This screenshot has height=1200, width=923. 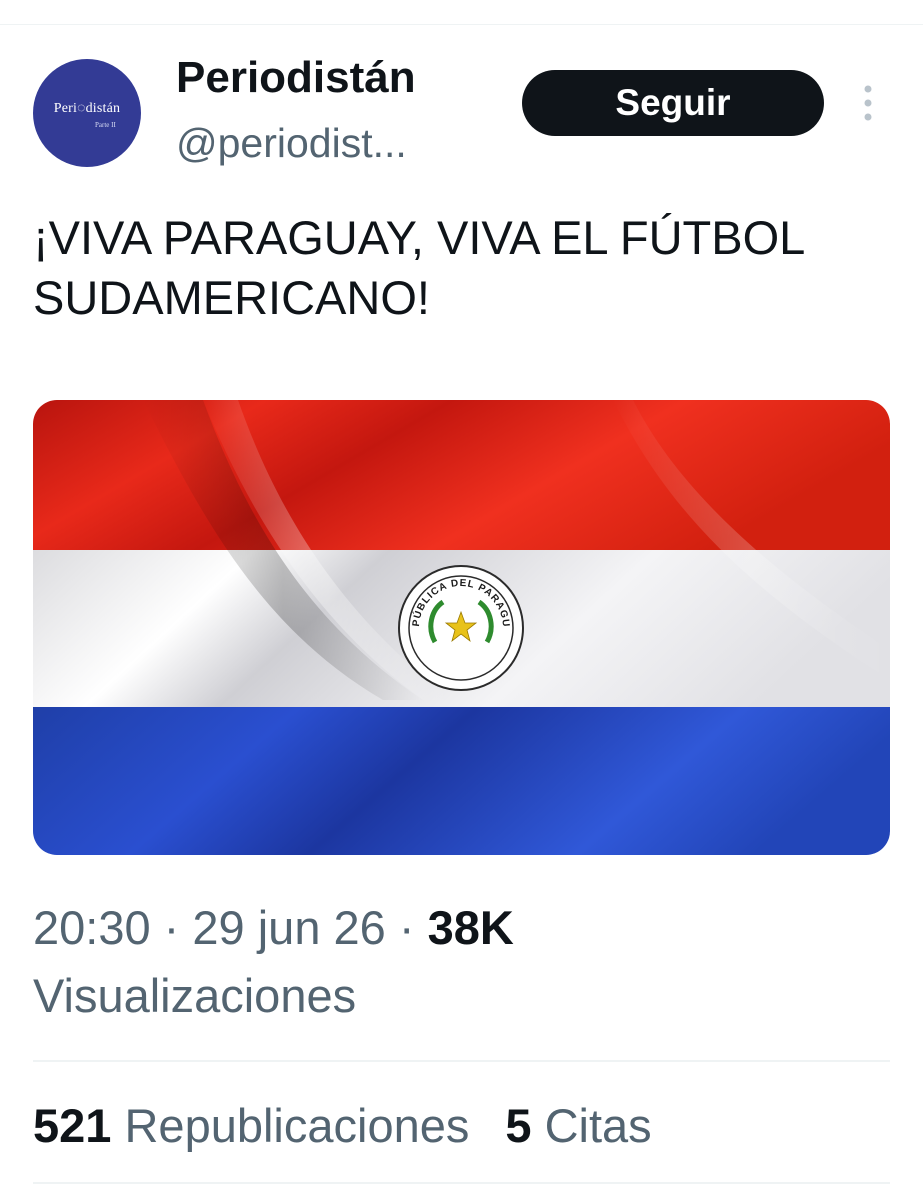 I want to click on reposts-count: 521, so click(x=72, y=1125).